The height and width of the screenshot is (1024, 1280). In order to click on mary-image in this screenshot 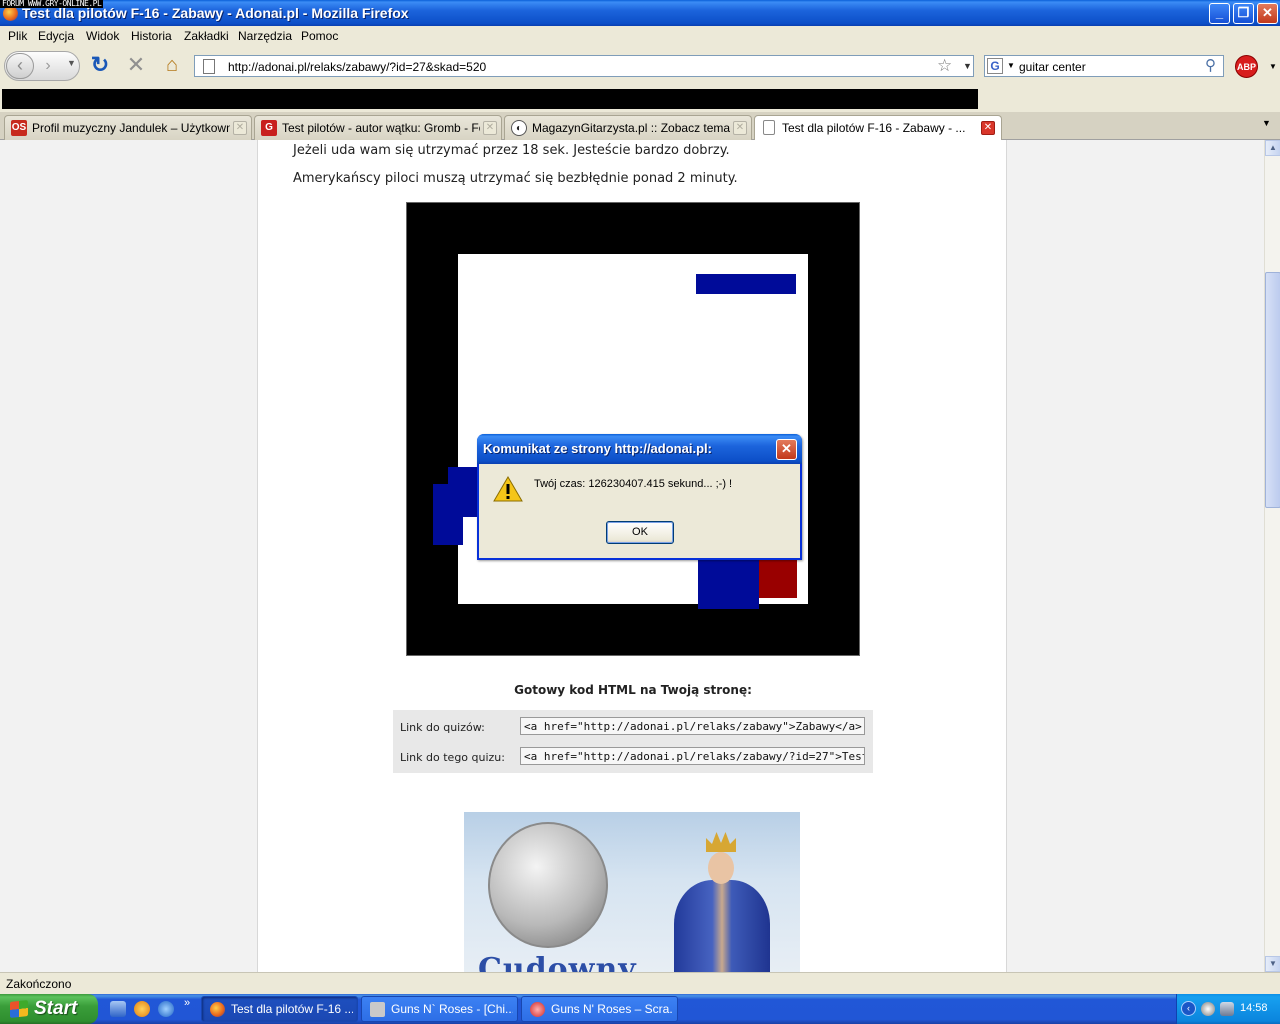, I will do `click(721, 902)`.